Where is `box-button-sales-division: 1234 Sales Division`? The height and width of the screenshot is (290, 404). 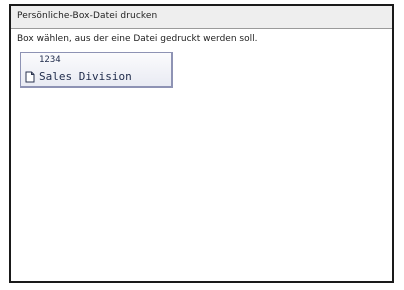 box-button-sales-division: 1234 Sales Division is located at coordinates (96, 70).